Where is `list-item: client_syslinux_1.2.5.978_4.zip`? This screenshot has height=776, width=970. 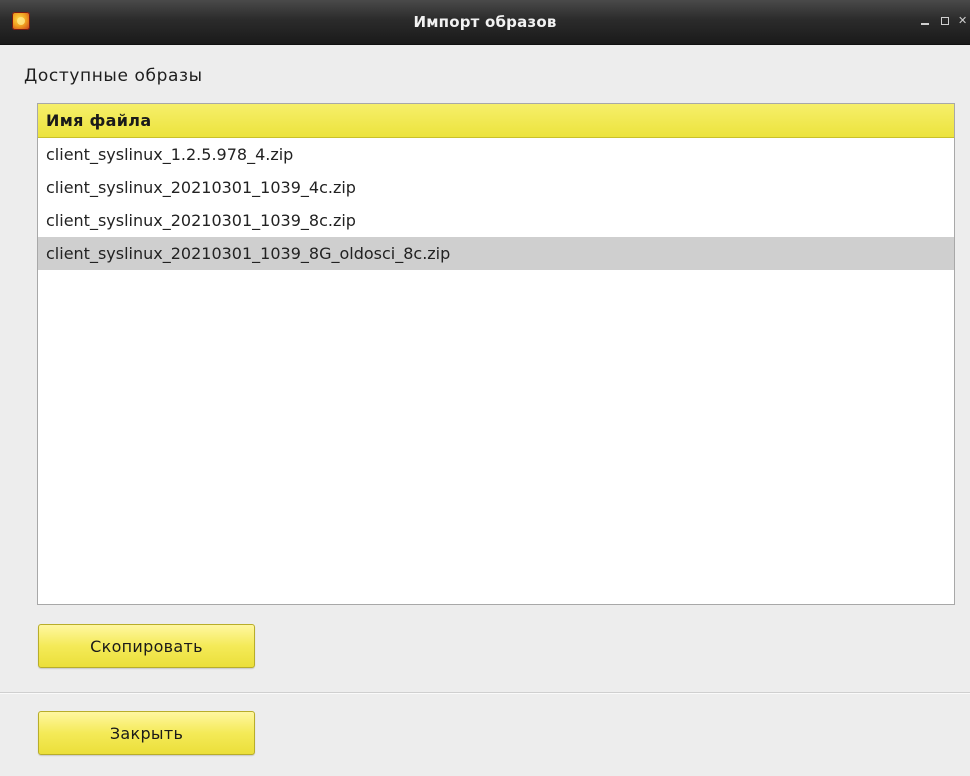 list-item: client_syslinux_1.2.5.978_4.zip is located at coordinates (496, 154).